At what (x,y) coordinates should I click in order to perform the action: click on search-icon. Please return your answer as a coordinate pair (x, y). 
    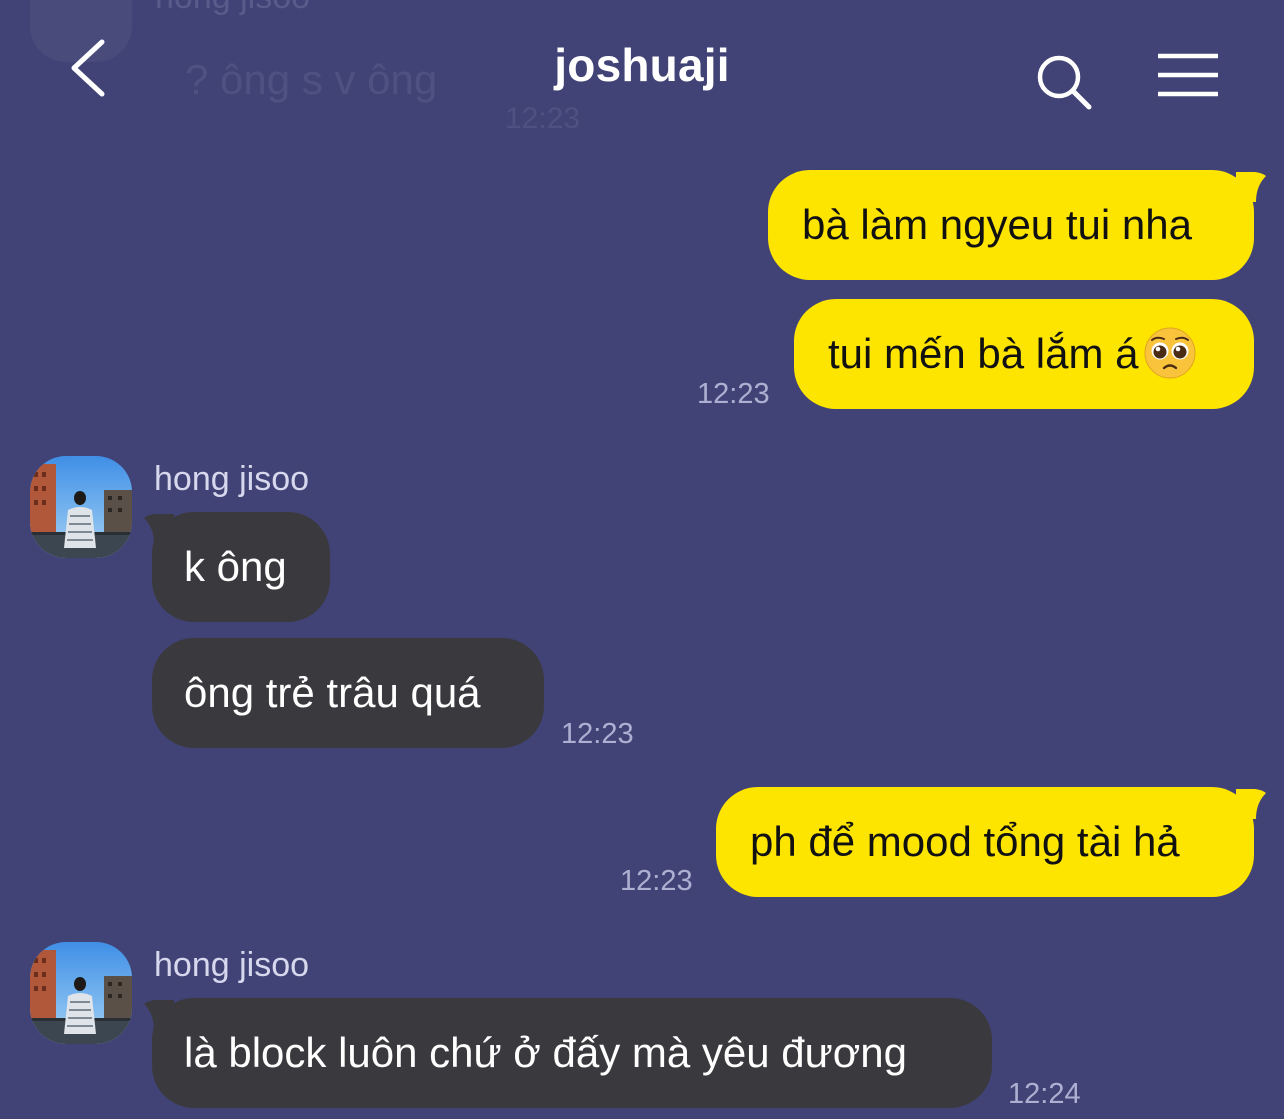
    Looking at the image, I should click on (1064, 82).